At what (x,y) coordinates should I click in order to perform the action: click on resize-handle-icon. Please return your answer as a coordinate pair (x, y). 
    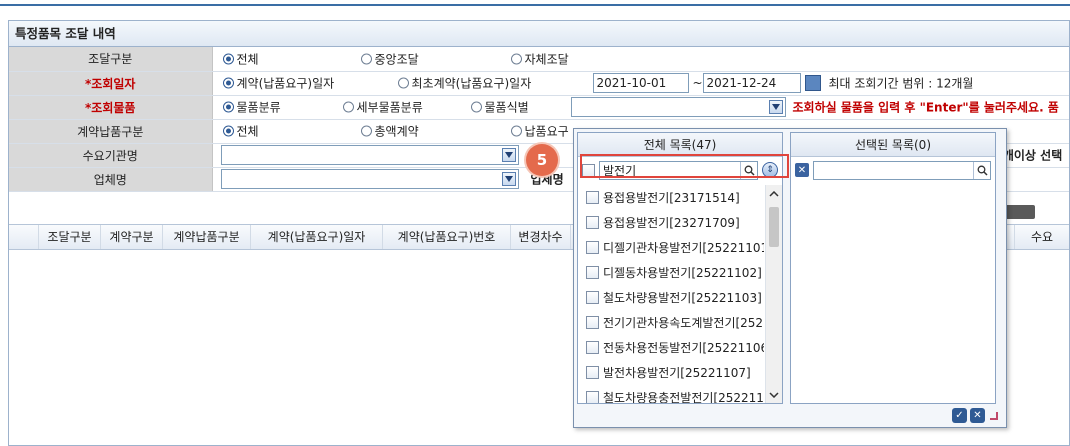
    Looking at the image, I should click on (994, 415).